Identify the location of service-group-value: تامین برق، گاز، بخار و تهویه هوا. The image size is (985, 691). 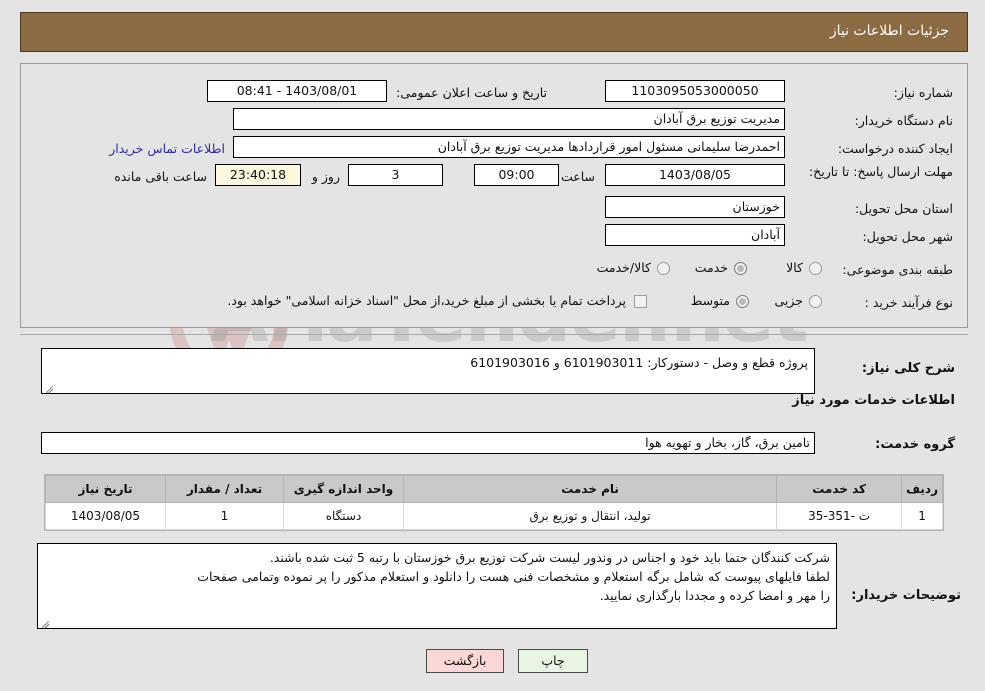
(428, 443).